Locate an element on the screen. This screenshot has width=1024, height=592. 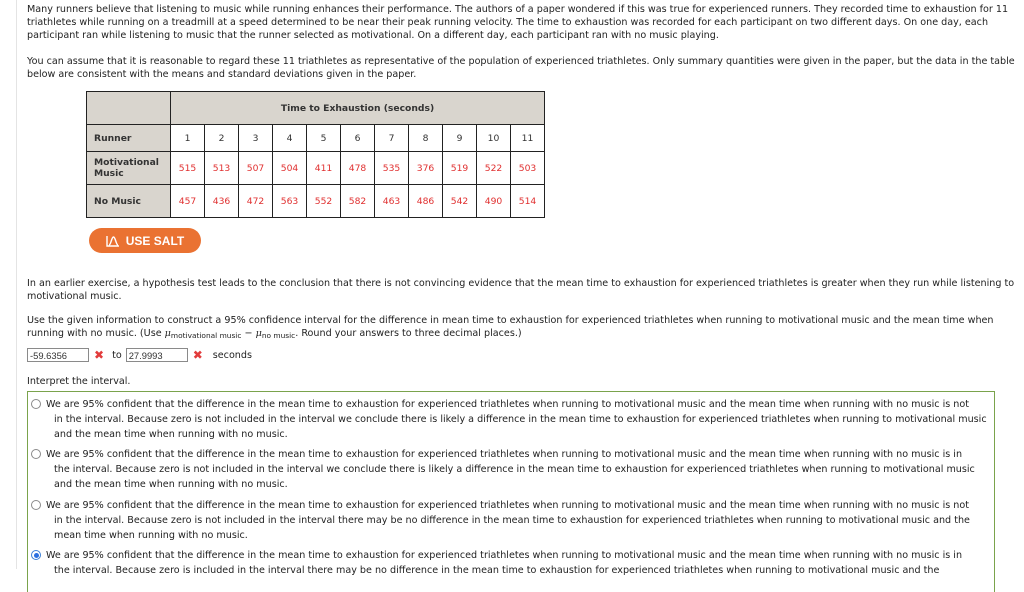
table-cell: 563 is located at coordinates (289, 201).